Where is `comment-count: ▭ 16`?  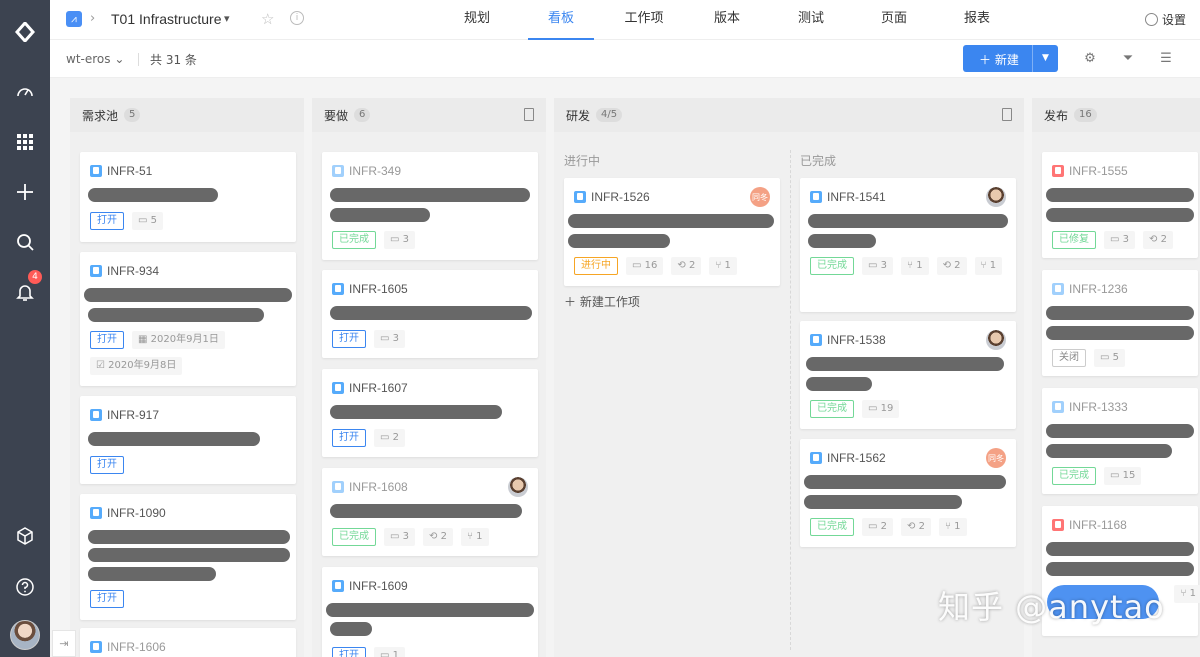
comment-count: ▭ 16 is located at coordinates (645, 266).